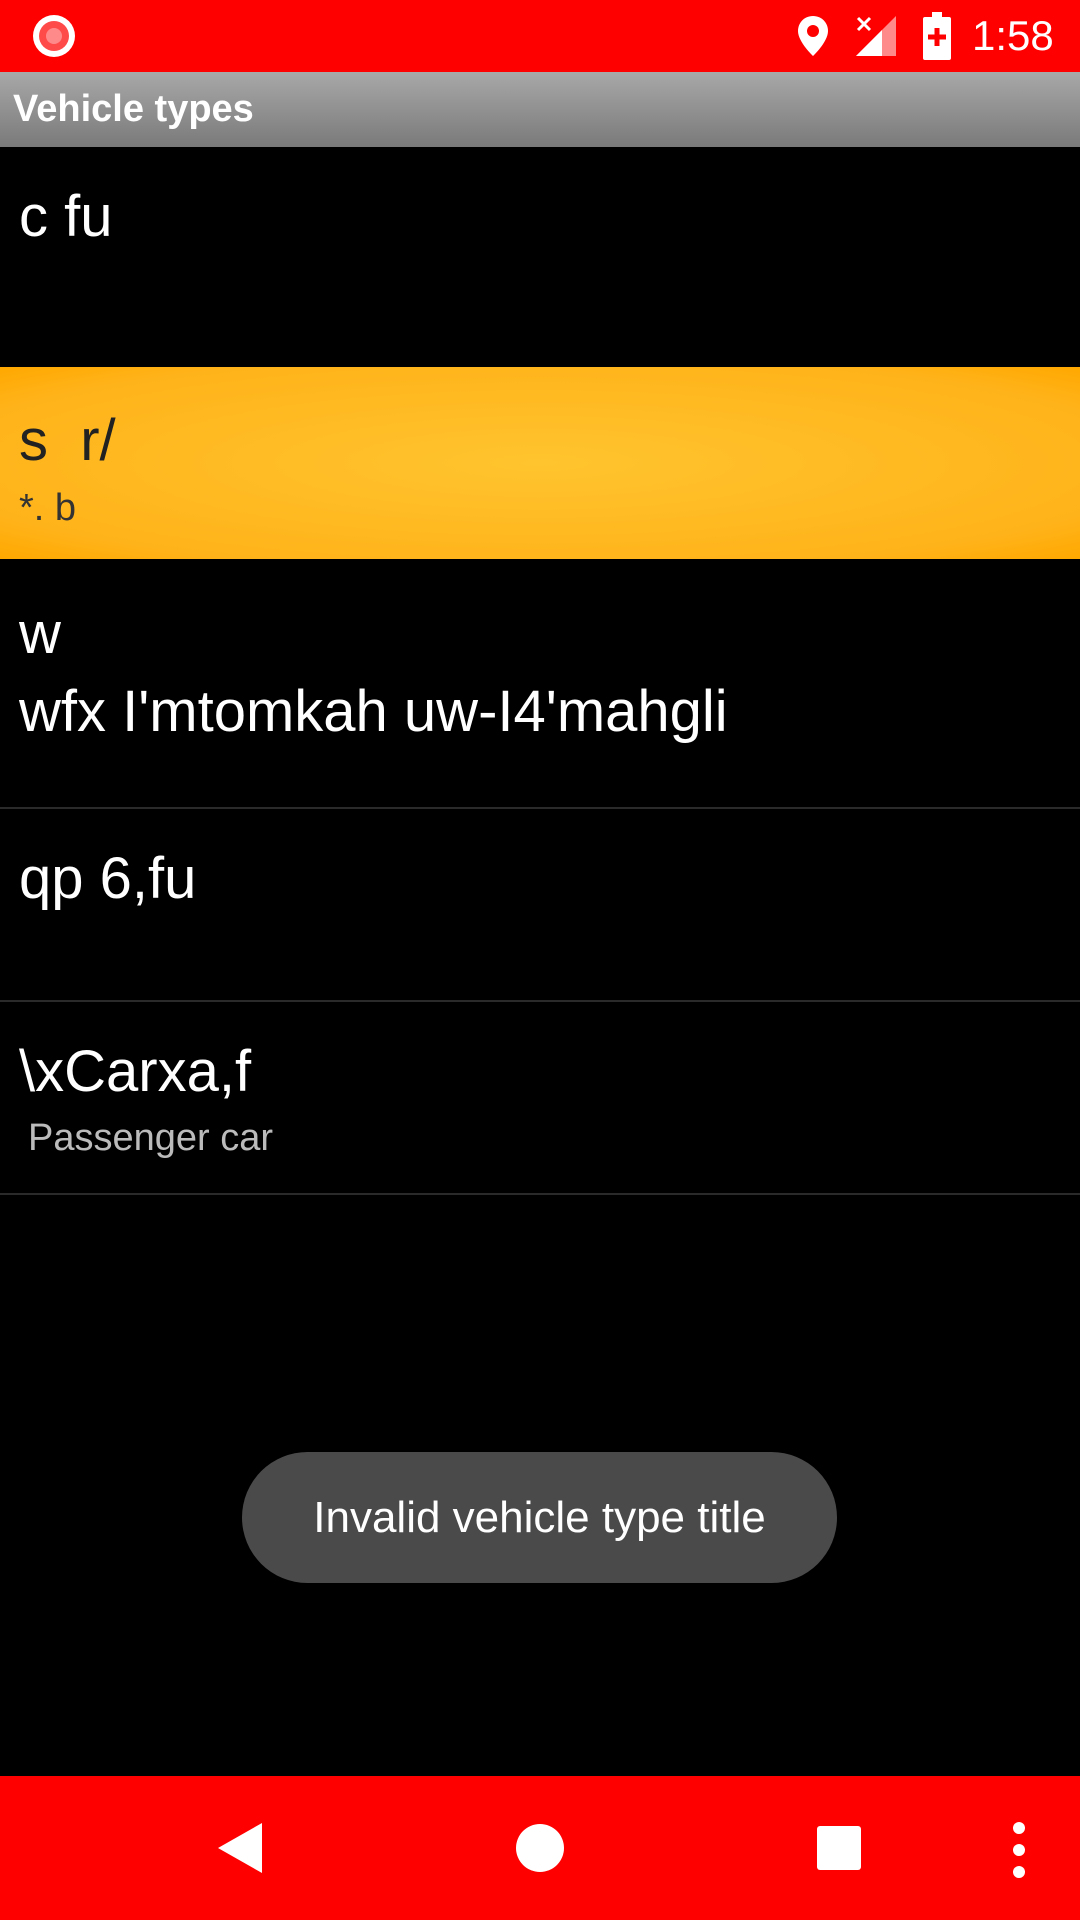  I want to click on list-item: w wfx I'mtomkah uw-I4'mahgli, so click(540, 684).